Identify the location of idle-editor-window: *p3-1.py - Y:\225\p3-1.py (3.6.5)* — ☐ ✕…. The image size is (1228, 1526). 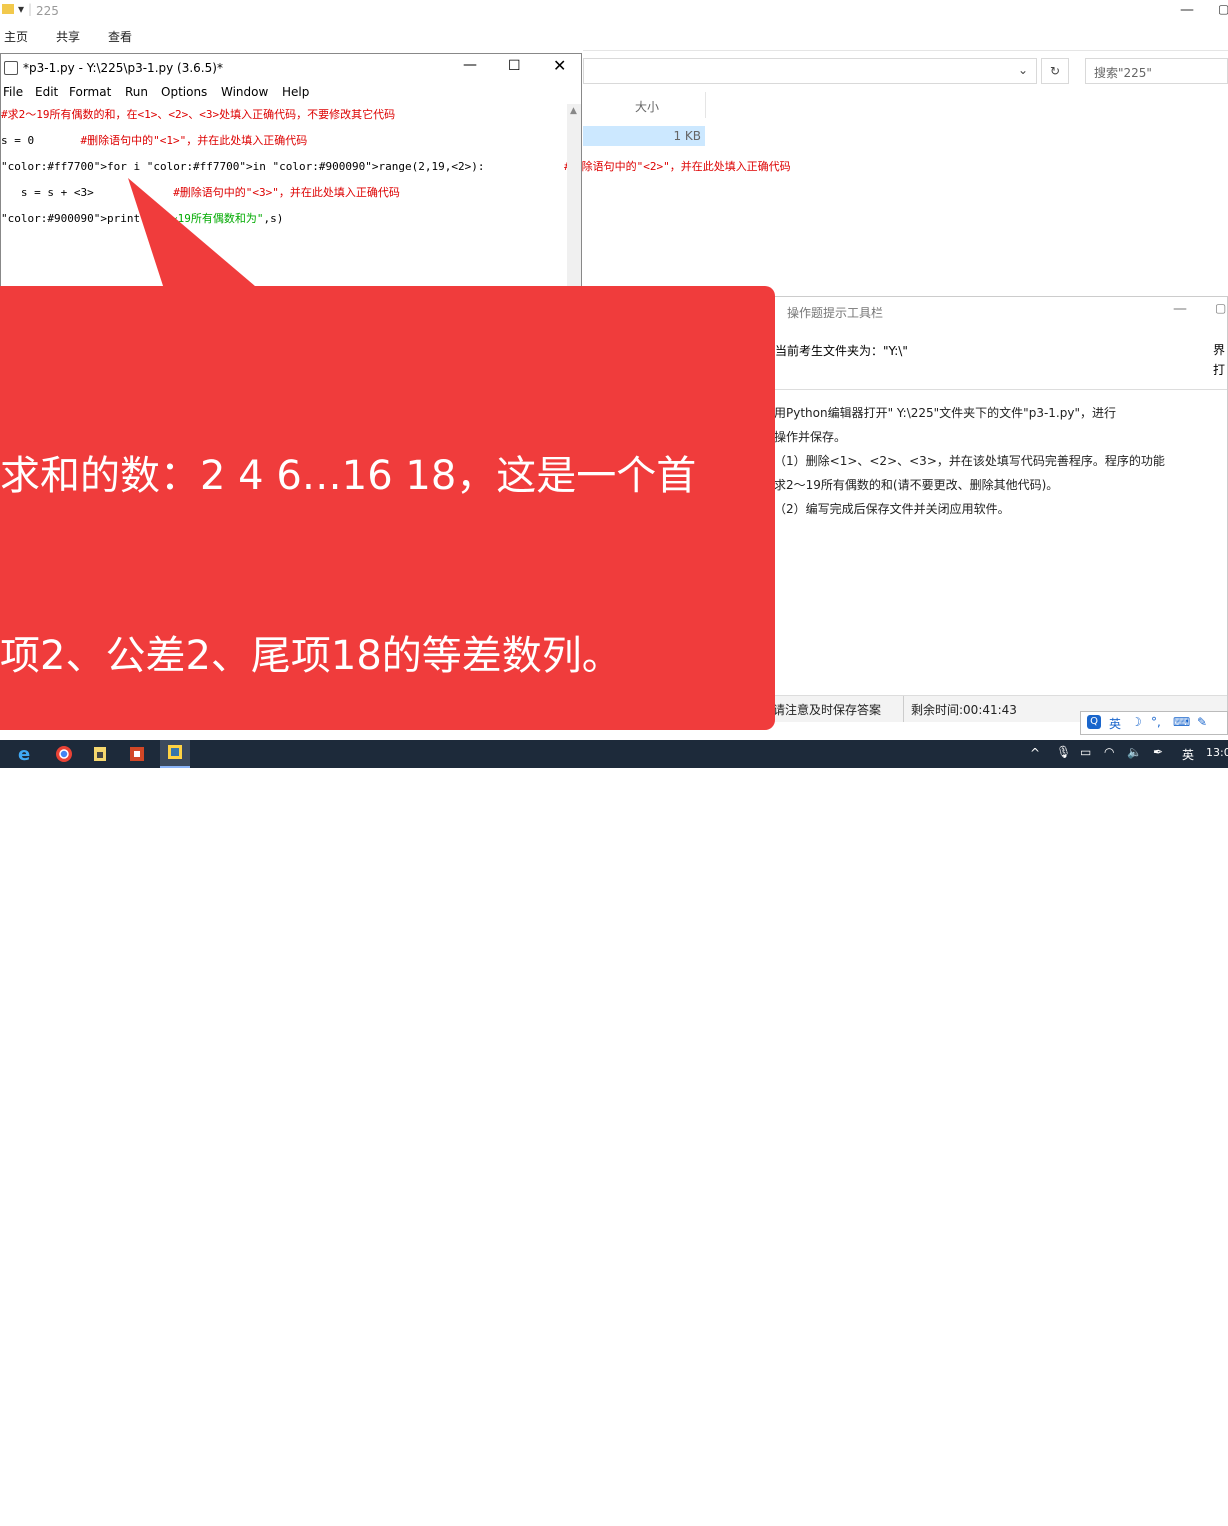
(395, 178).